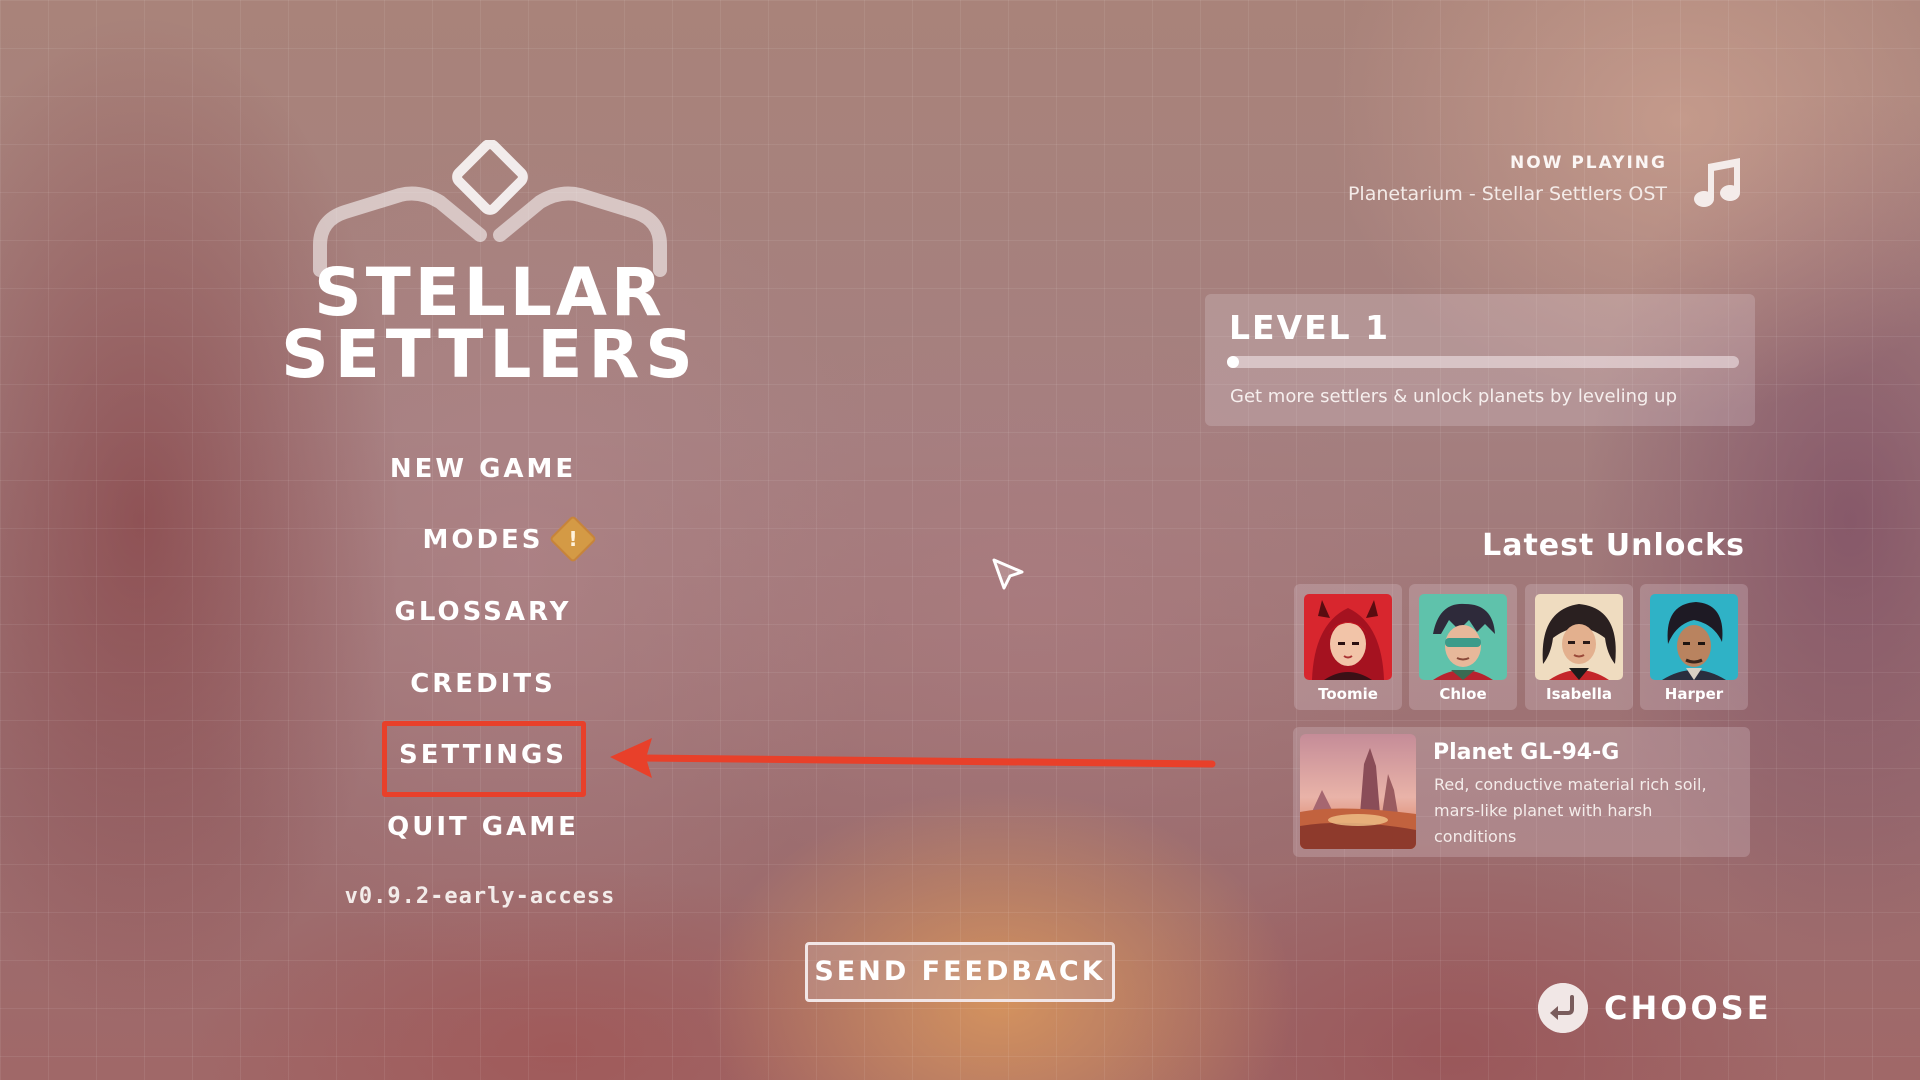  What do you see at coordinates (1717, 182) in the screenshot?
I see `music-note-icon` at bounding box center [1717, 182].